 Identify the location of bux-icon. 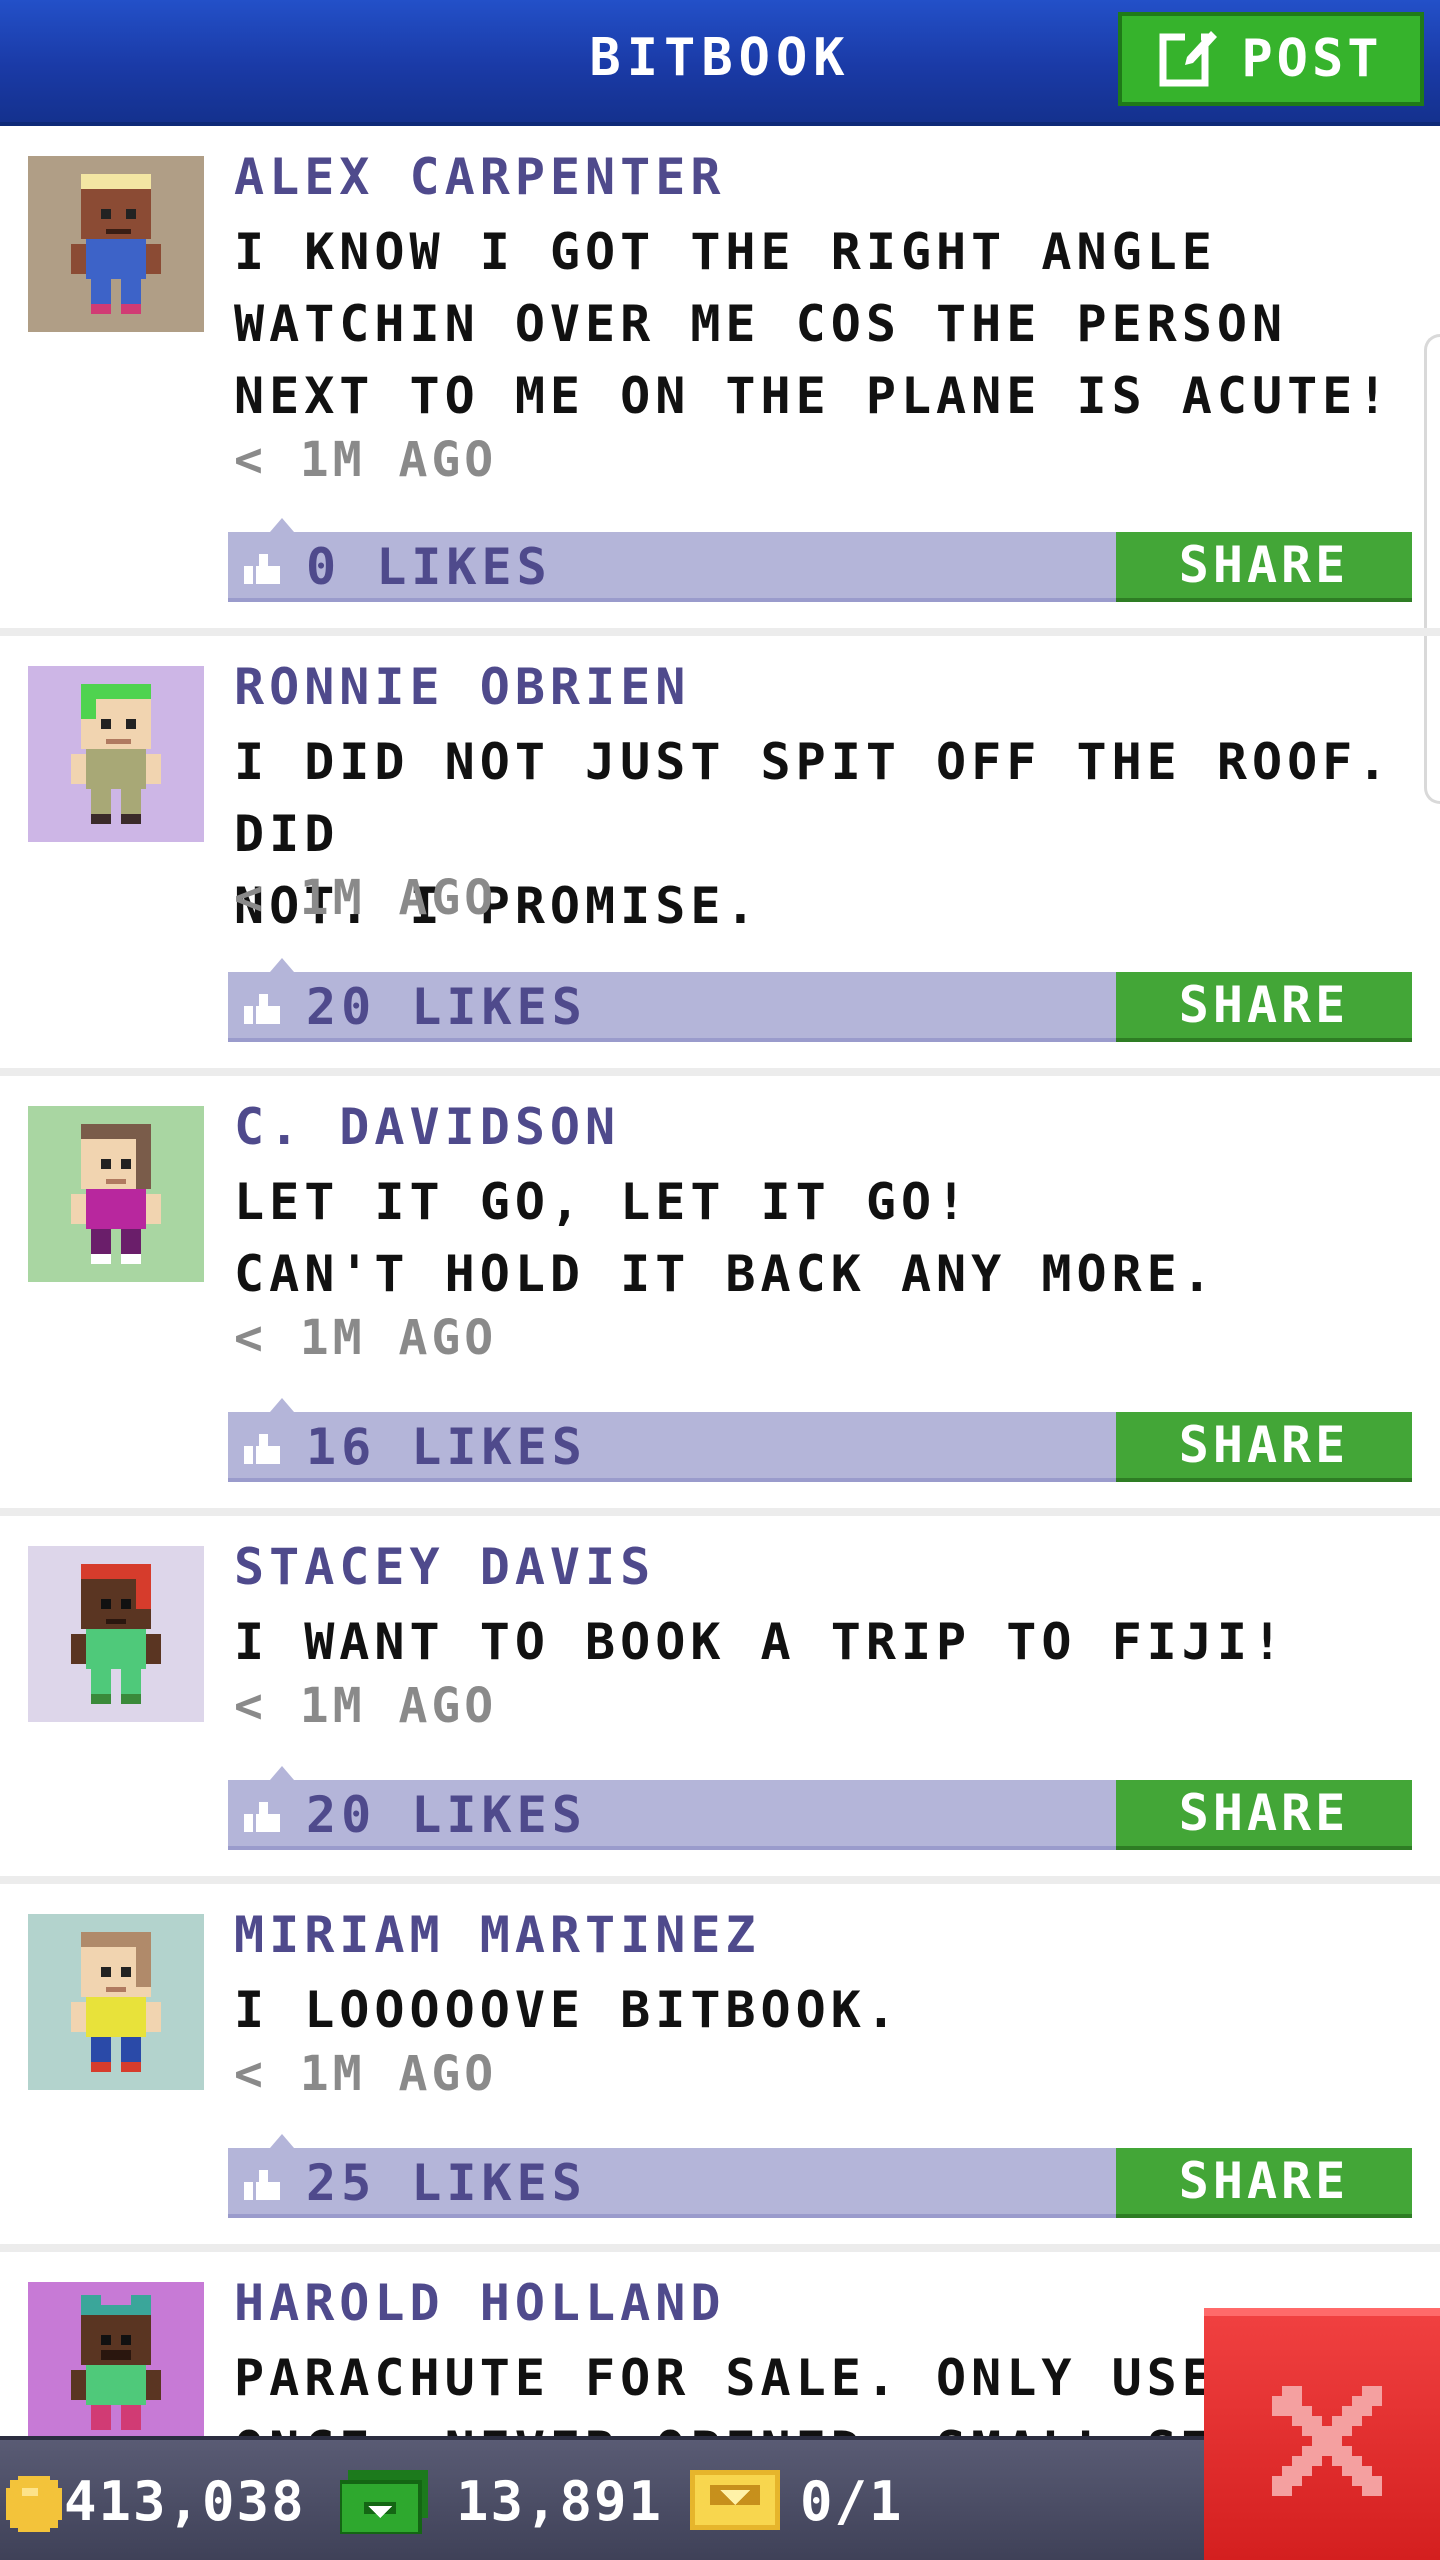
(383, 2504).